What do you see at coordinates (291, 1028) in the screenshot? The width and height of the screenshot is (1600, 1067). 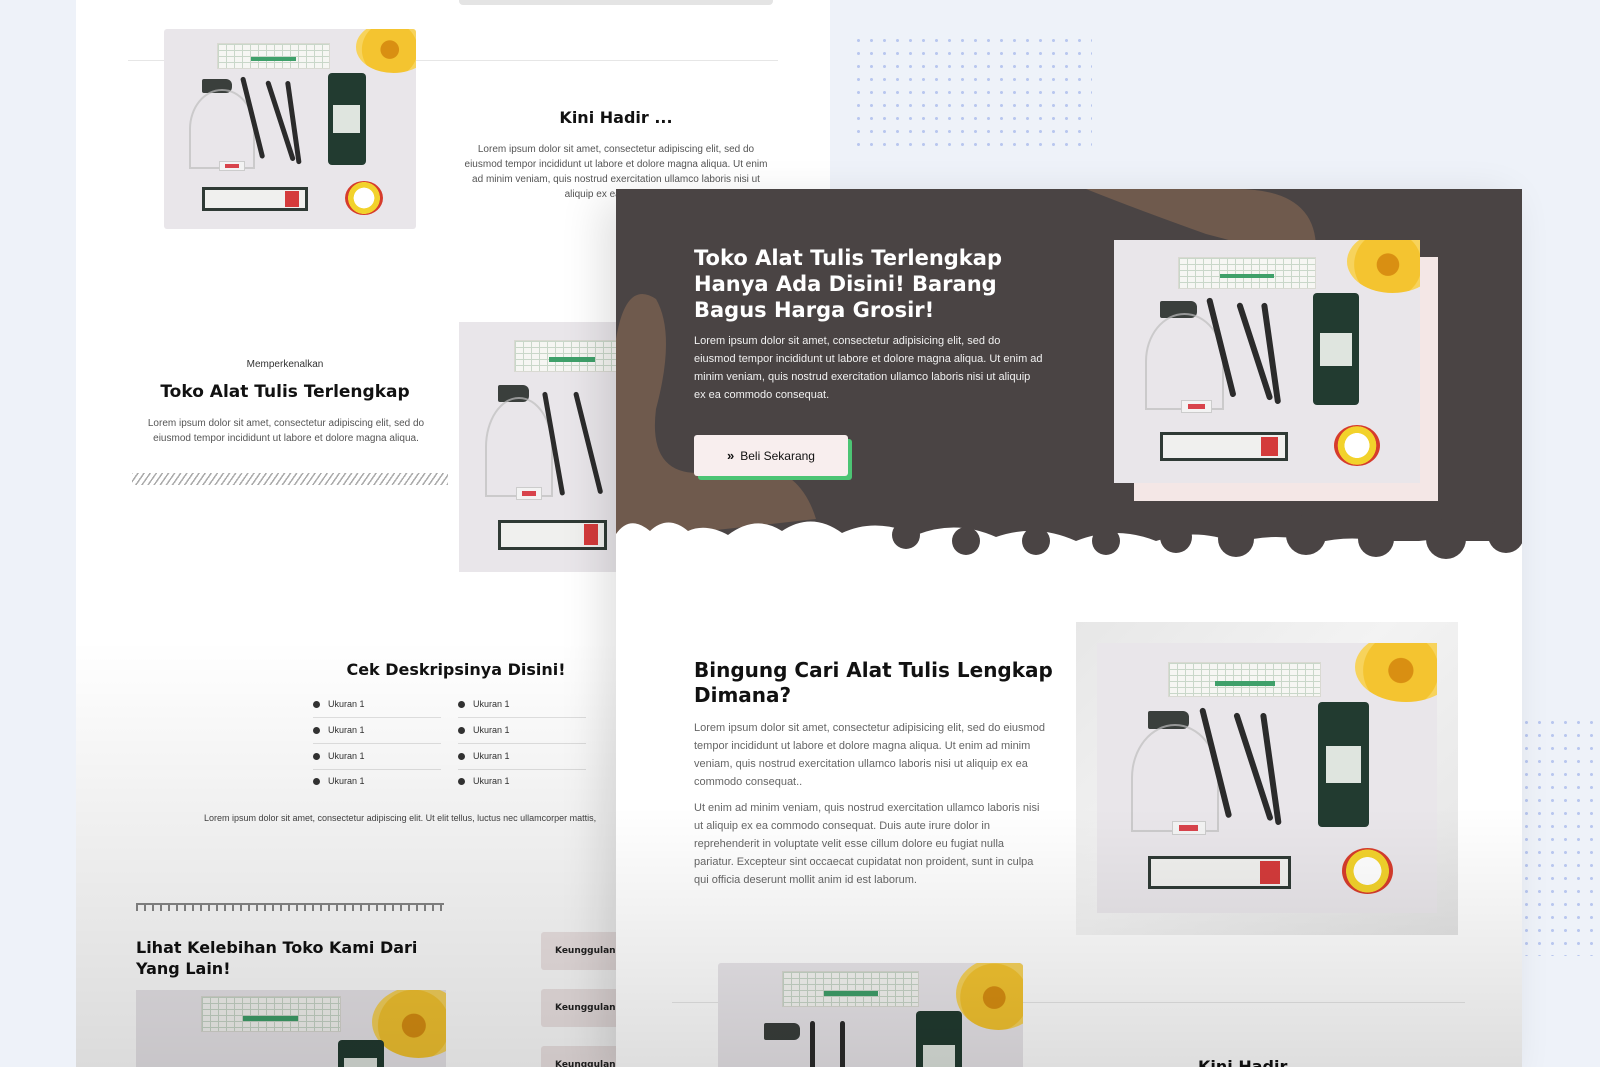 I see `product-photo-advantages` at bounding box center [291, 1028].